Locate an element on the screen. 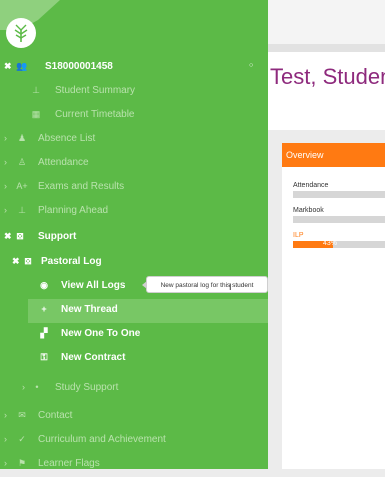 This screenshot has height=477, width=385. sidebar-item-label: Attendance is located at coordinates (63, 162).